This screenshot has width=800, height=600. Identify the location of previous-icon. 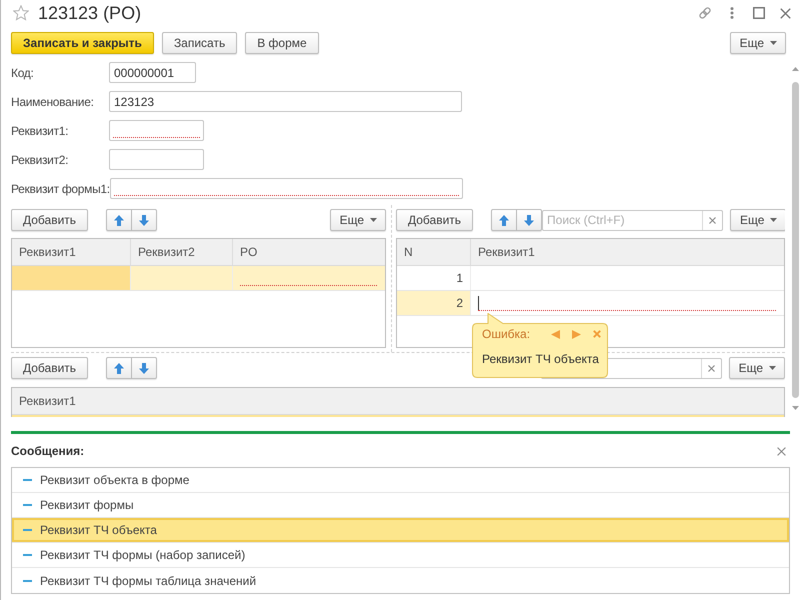
(555, 334).